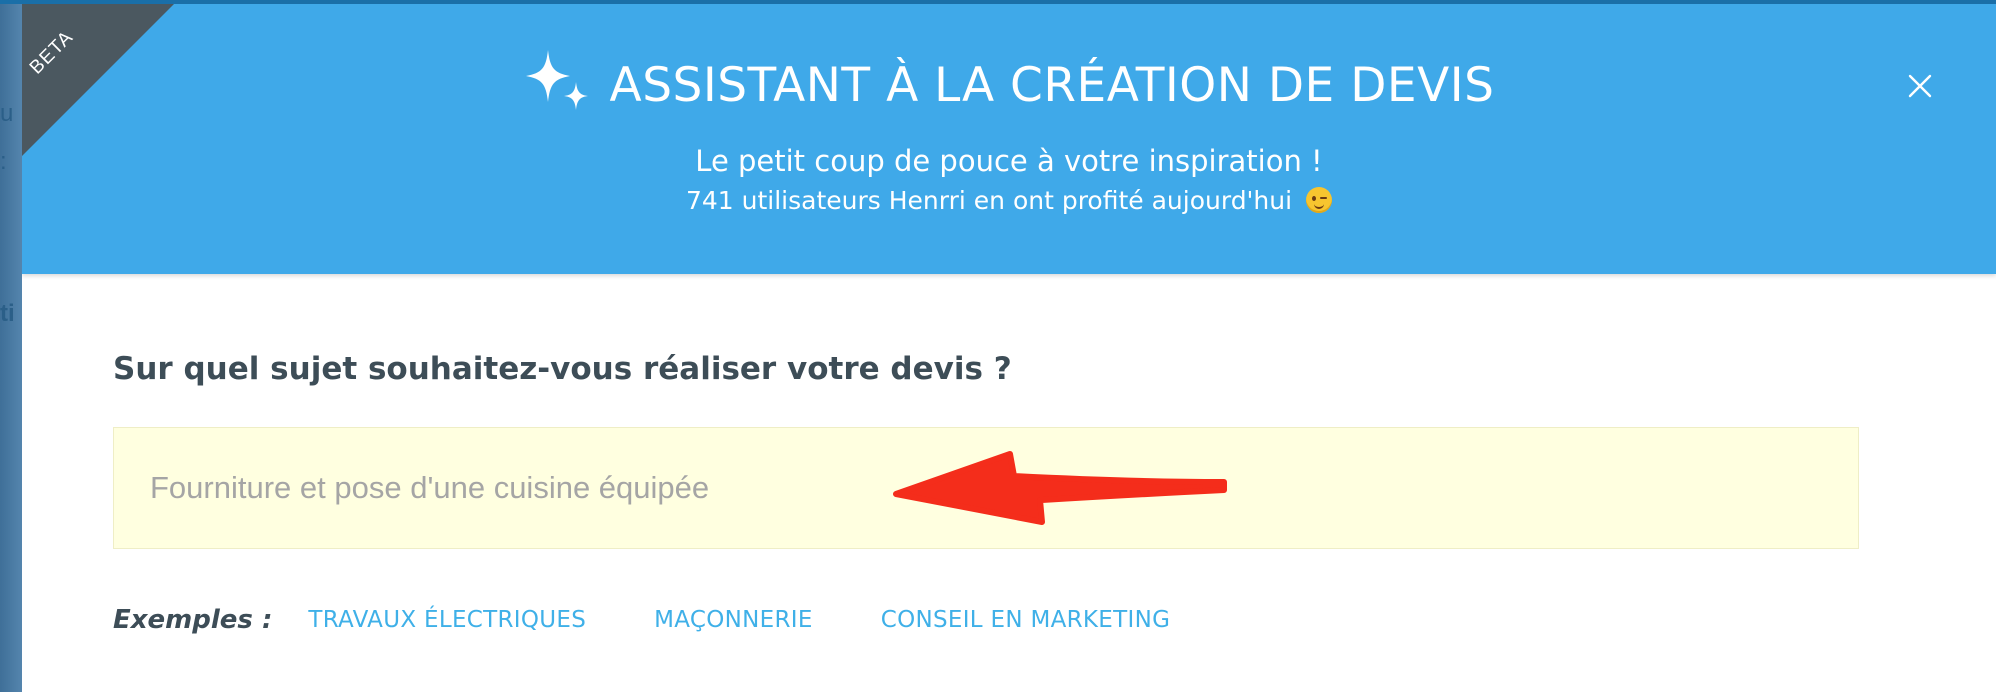 The image size is (1996, 692). I want to click on close-icon, so click(1920, 86).